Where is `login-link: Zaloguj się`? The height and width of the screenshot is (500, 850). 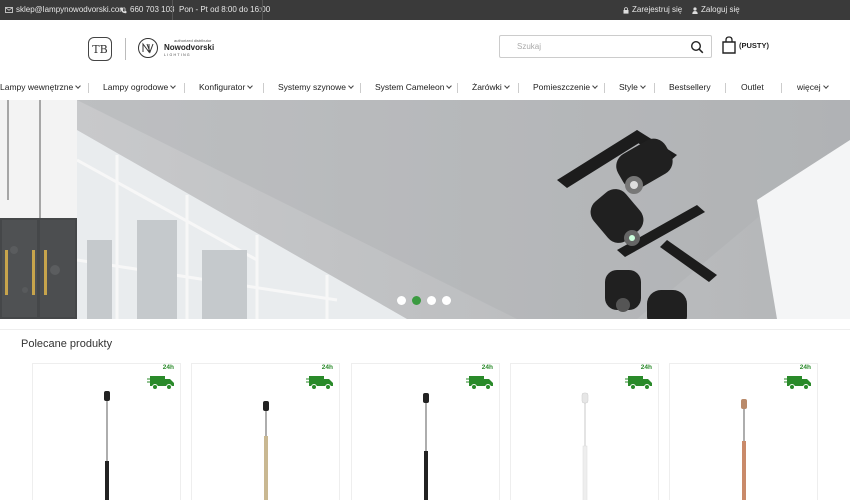 login-link: Zaloguj się is located at coordinates (716, 10).